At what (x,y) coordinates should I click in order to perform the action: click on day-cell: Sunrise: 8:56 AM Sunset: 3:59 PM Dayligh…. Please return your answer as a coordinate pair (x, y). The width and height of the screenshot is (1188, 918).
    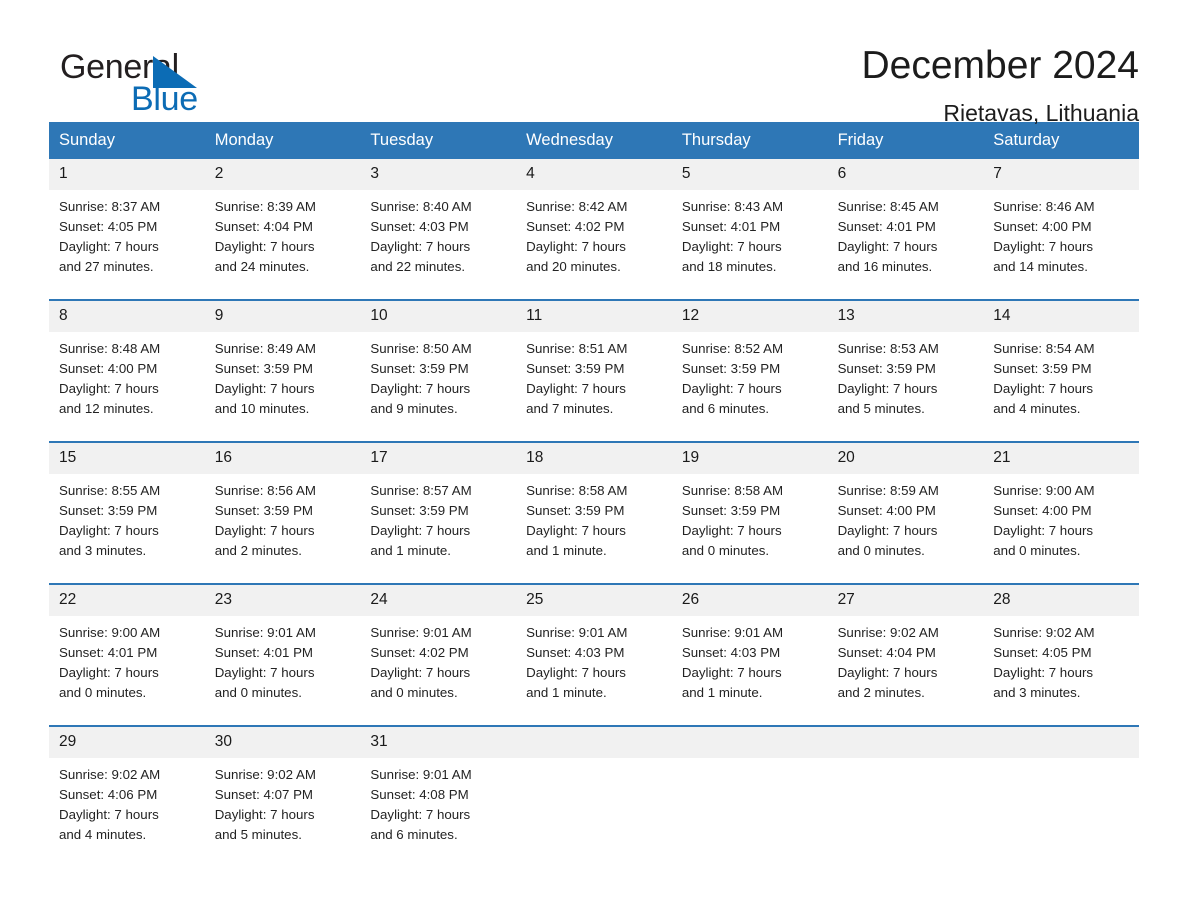
    Looking at the image, I should click on (283, 517).